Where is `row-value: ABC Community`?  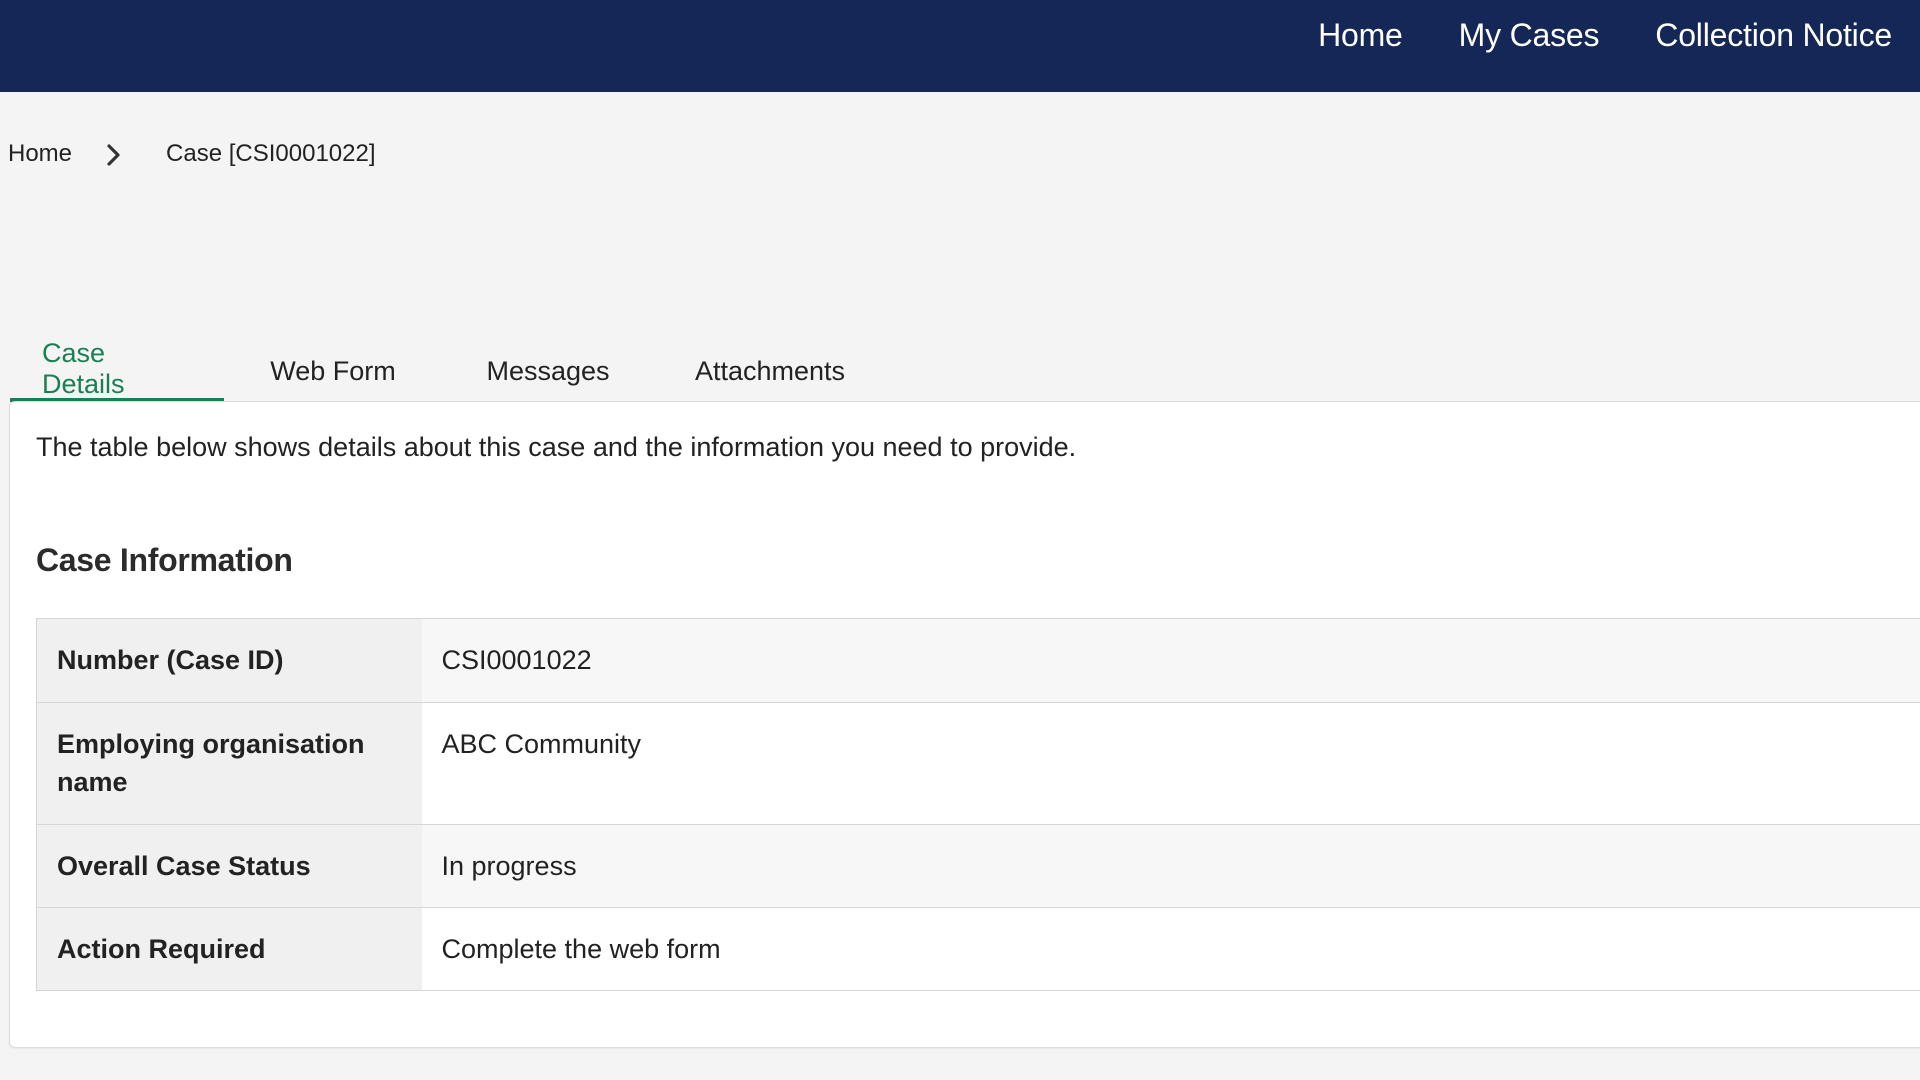
row-value: ABC Community is located at coordinates (1170, 763).